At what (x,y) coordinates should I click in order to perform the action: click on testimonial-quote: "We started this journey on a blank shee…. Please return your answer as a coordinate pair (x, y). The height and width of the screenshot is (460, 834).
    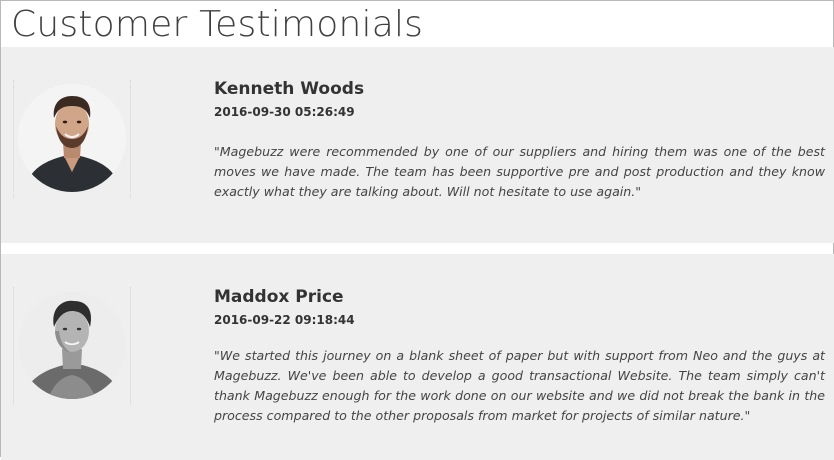
    Looking at the image, I should click on (519, 385).